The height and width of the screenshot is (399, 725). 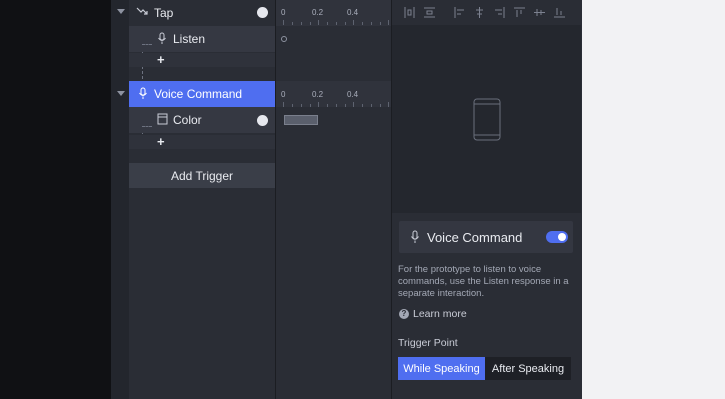 What do you see at coordinates (162, 119) in the screenshot?
I see `color-layer-icon` at bounding box center [162, 119].